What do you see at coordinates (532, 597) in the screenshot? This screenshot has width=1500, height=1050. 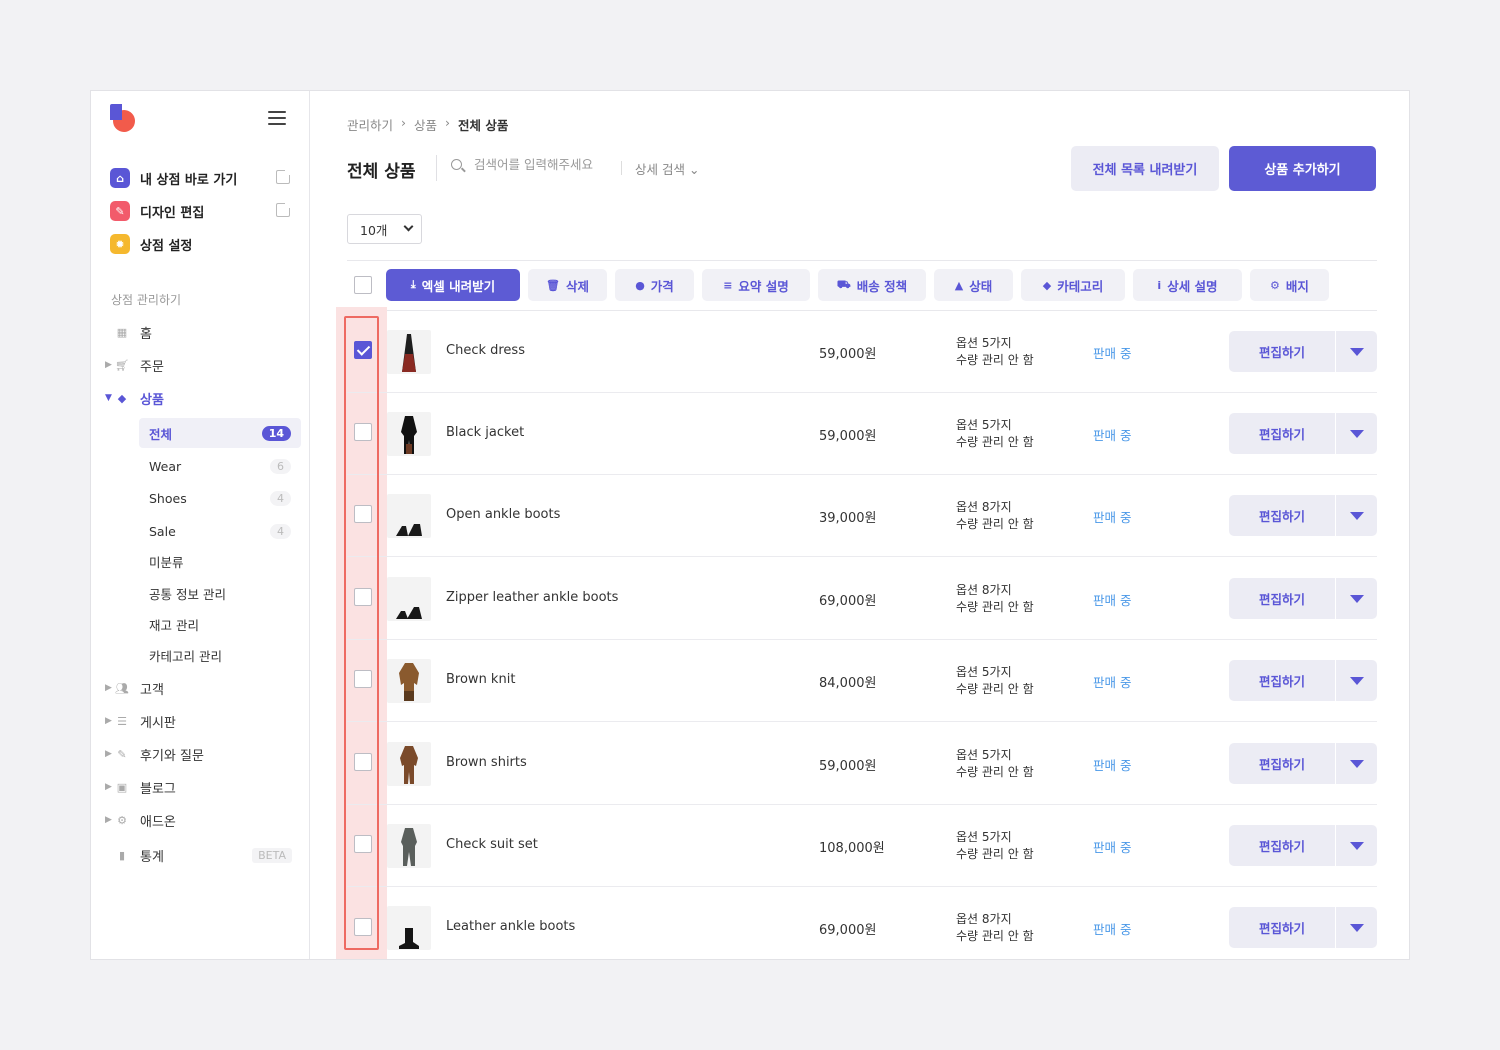 I see `product-name: Zipper leather ankle boots` at bounding box center [532, 597].